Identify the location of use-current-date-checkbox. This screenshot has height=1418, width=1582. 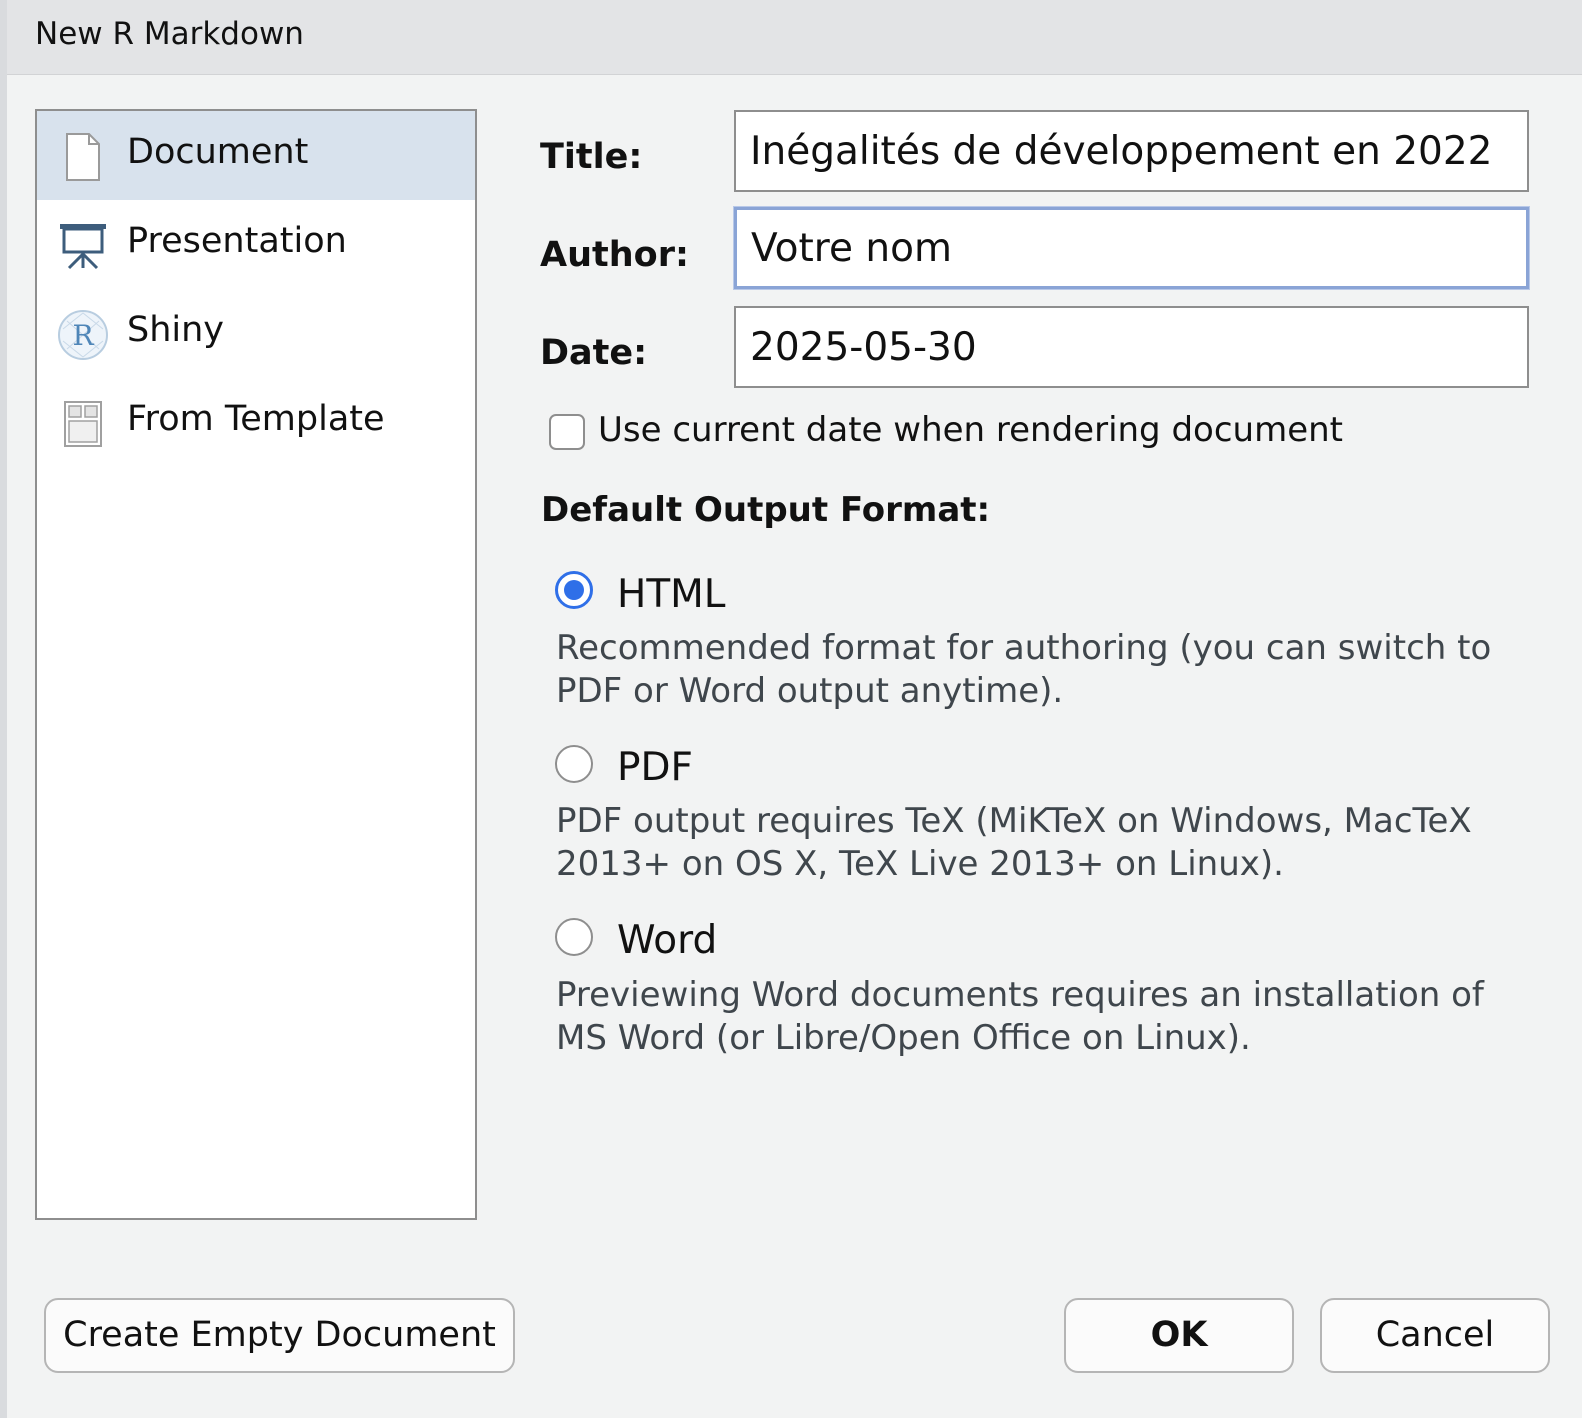
(567, 432).